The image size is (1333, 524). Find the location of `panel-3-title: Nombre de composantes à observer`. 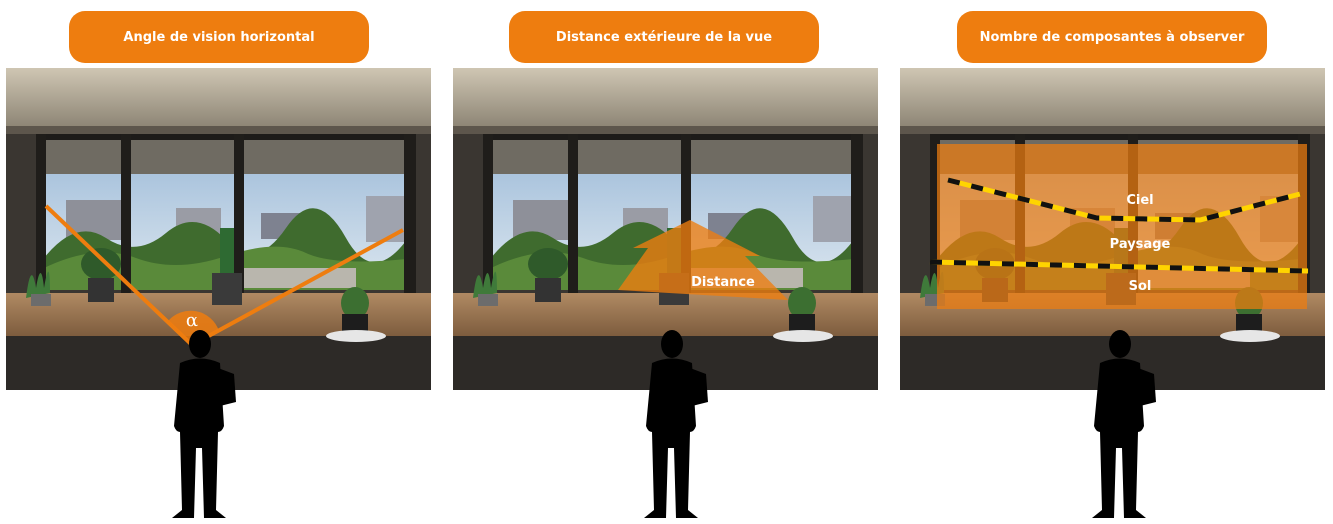

panel-3-title: Nombre de composantes à observer is located at coordinates (1112, 37).